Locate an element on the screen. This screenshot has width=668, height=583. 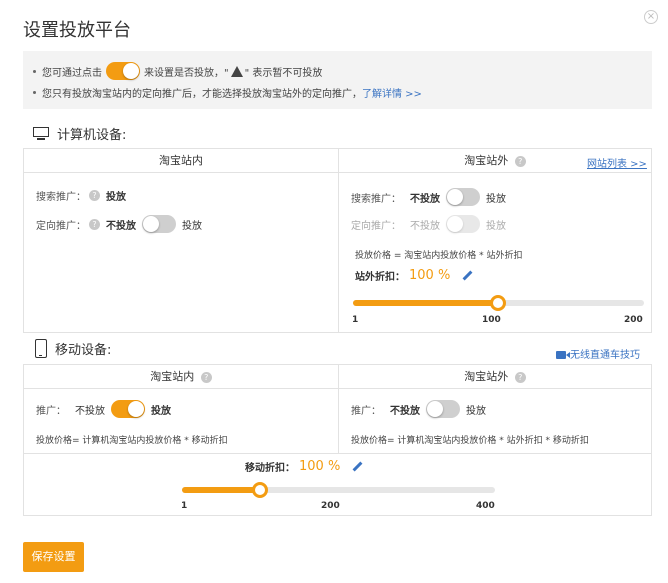
slider-tick-mid: 100 is located at coordinates (491, 320).